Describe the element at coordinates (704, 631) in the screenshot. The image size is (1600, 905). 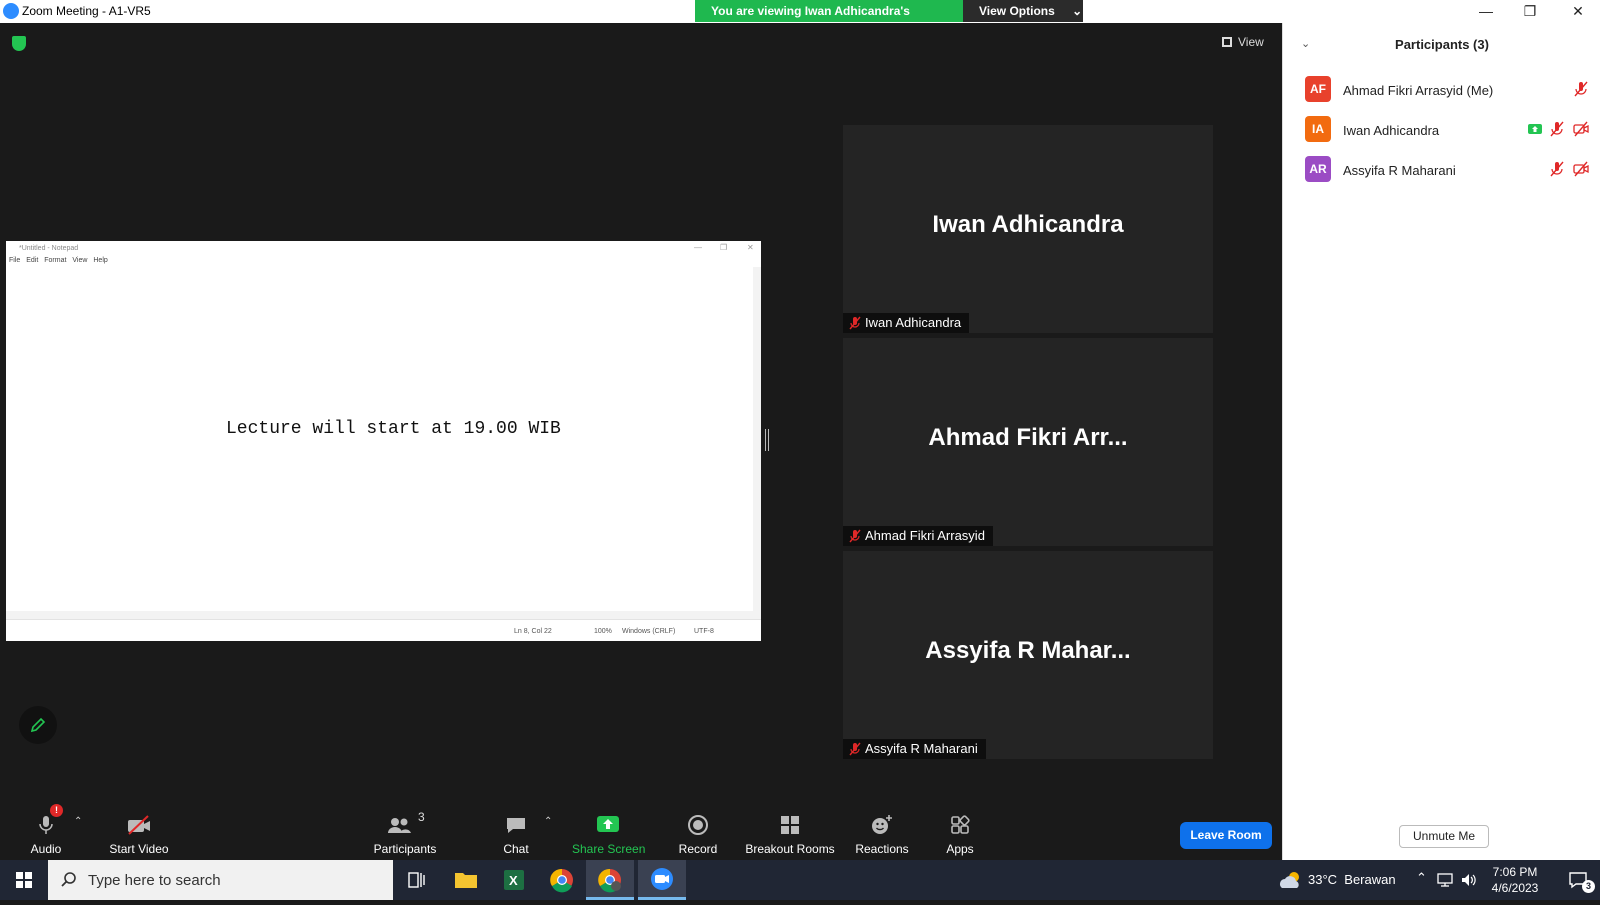
I see `status-encoding: UTF-8` at that location.